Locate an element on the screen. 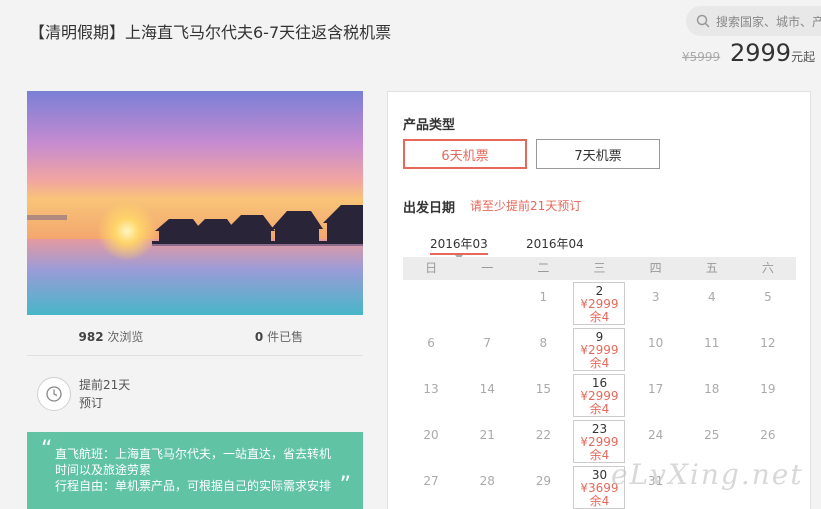 This screenshot has height=509, width=821. calendar-day: 22 is located at coordinates (543, 441).